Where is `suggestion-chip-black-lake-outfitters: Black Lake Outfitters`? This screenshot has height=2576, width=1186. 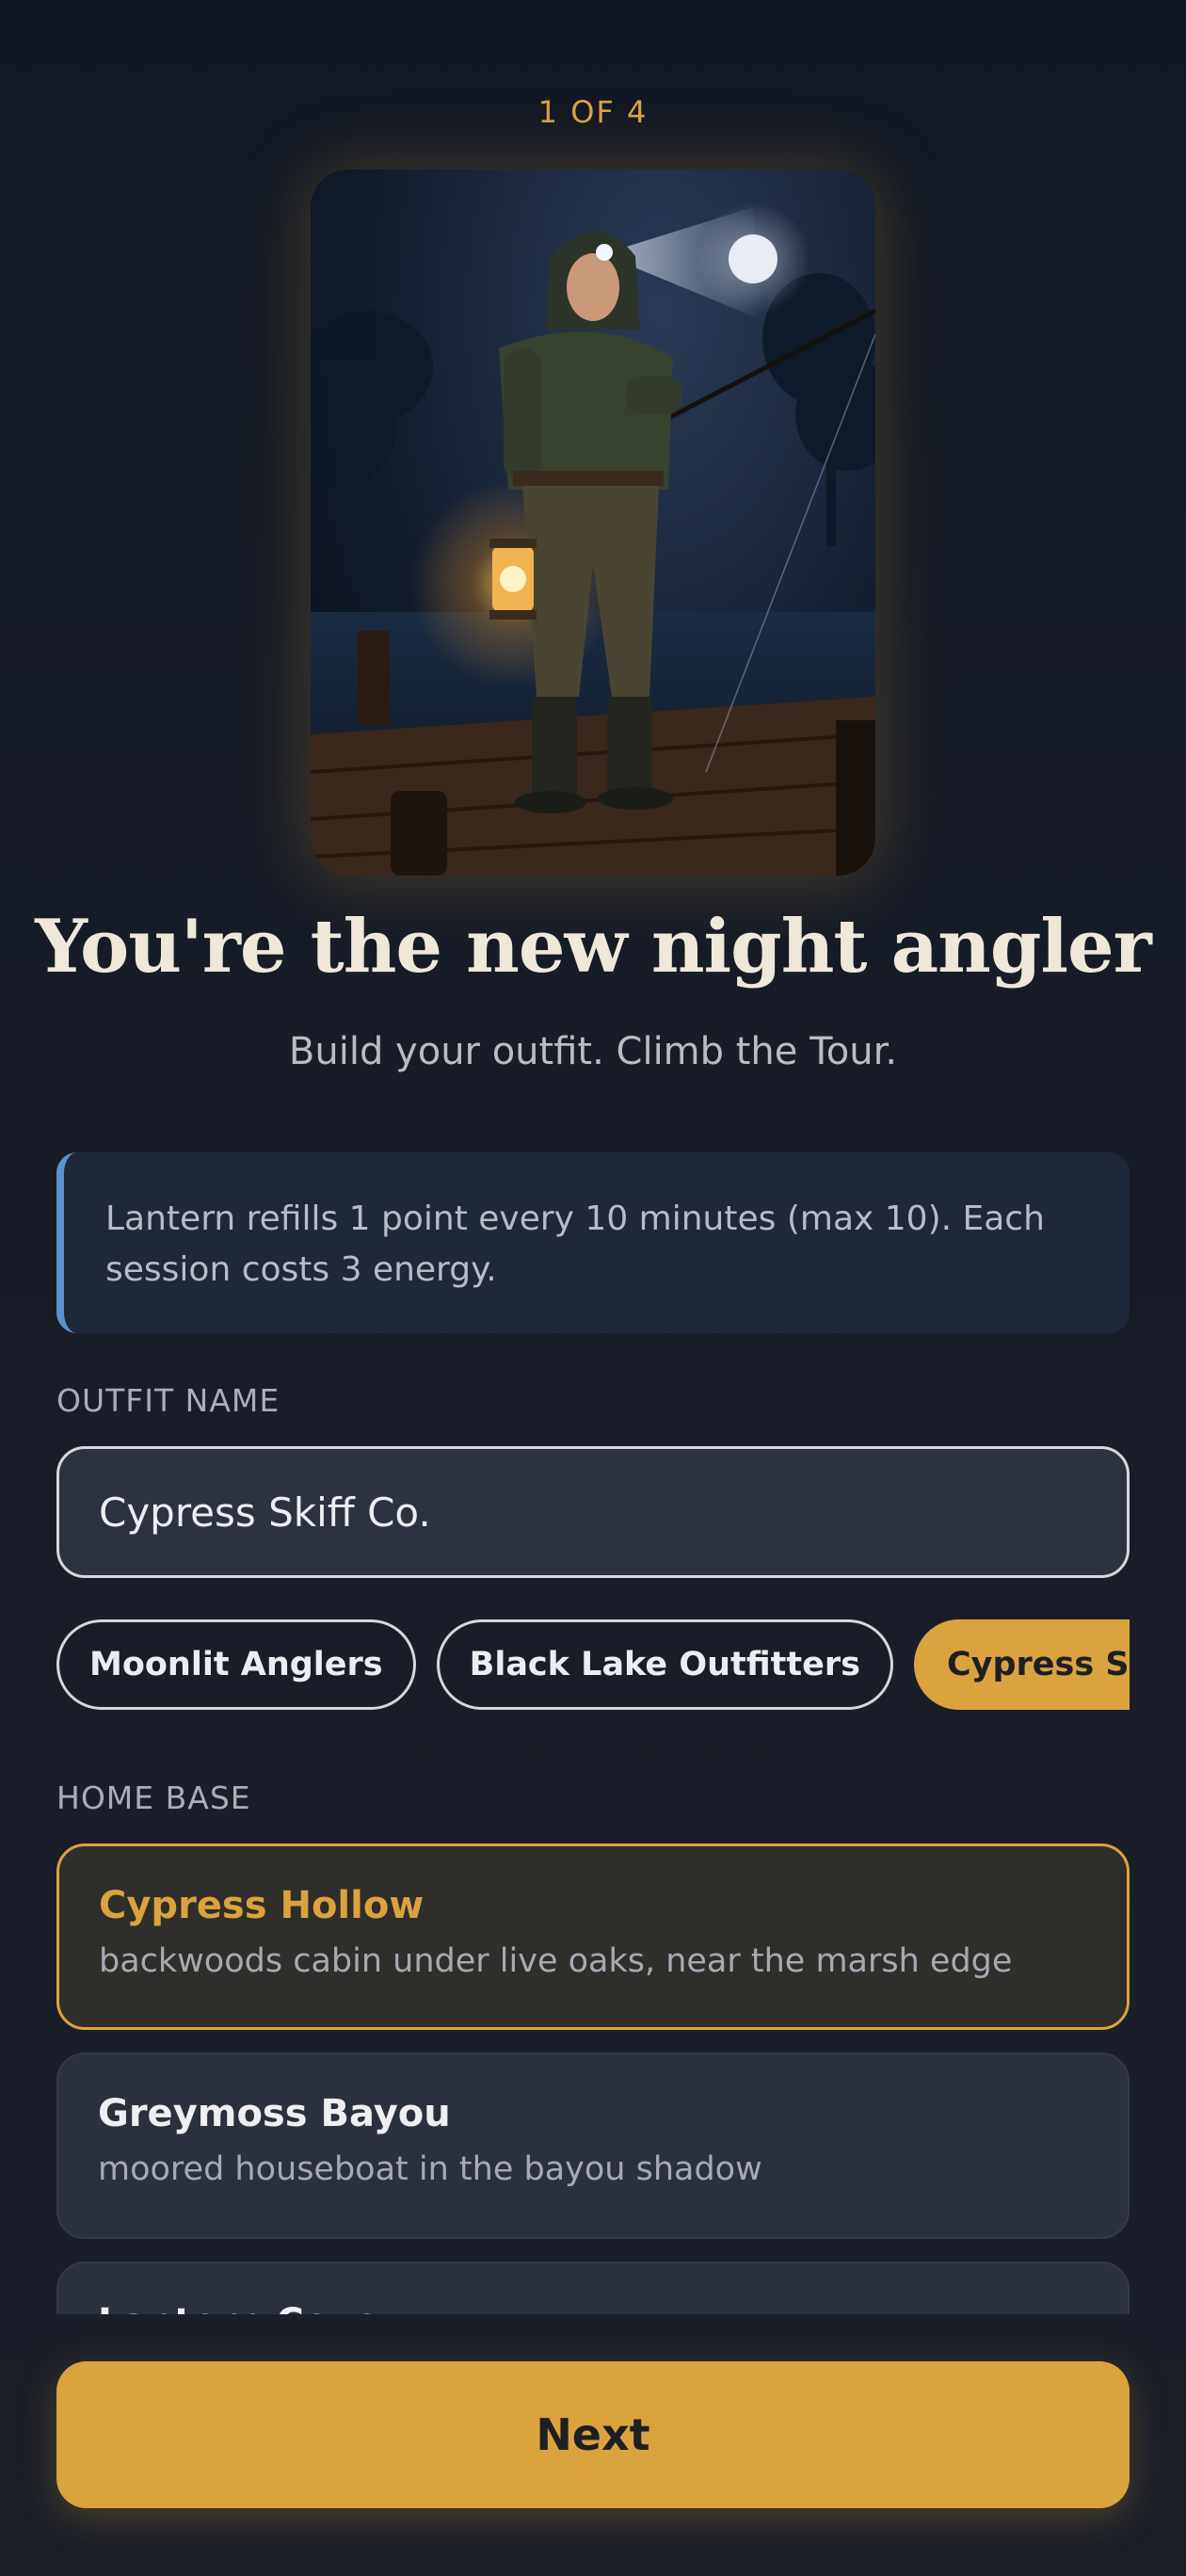
suggestion-chip-black-lake-outfitters: Black Lake Outfitters is located at coordinates (664, 1664).